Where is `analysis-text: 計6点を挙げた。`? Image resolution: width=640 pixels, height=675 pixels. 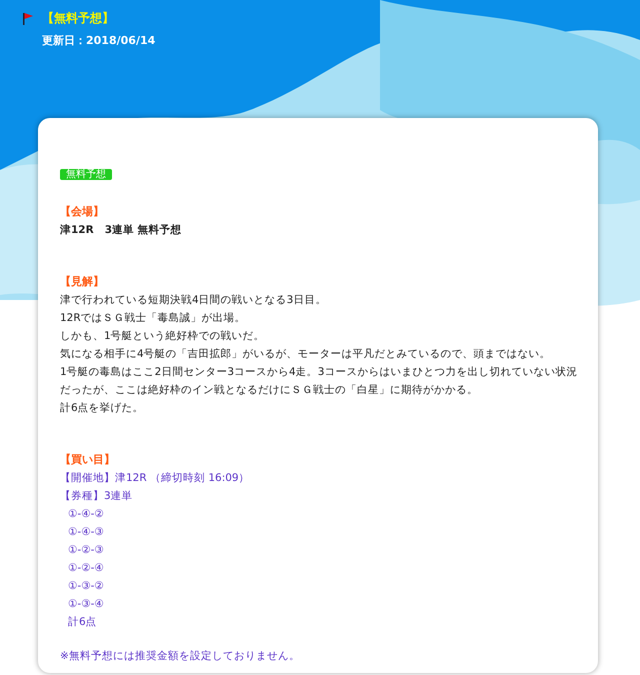 analysis-text: 計6点を挙げた。 is located at coordinates (102, 408).